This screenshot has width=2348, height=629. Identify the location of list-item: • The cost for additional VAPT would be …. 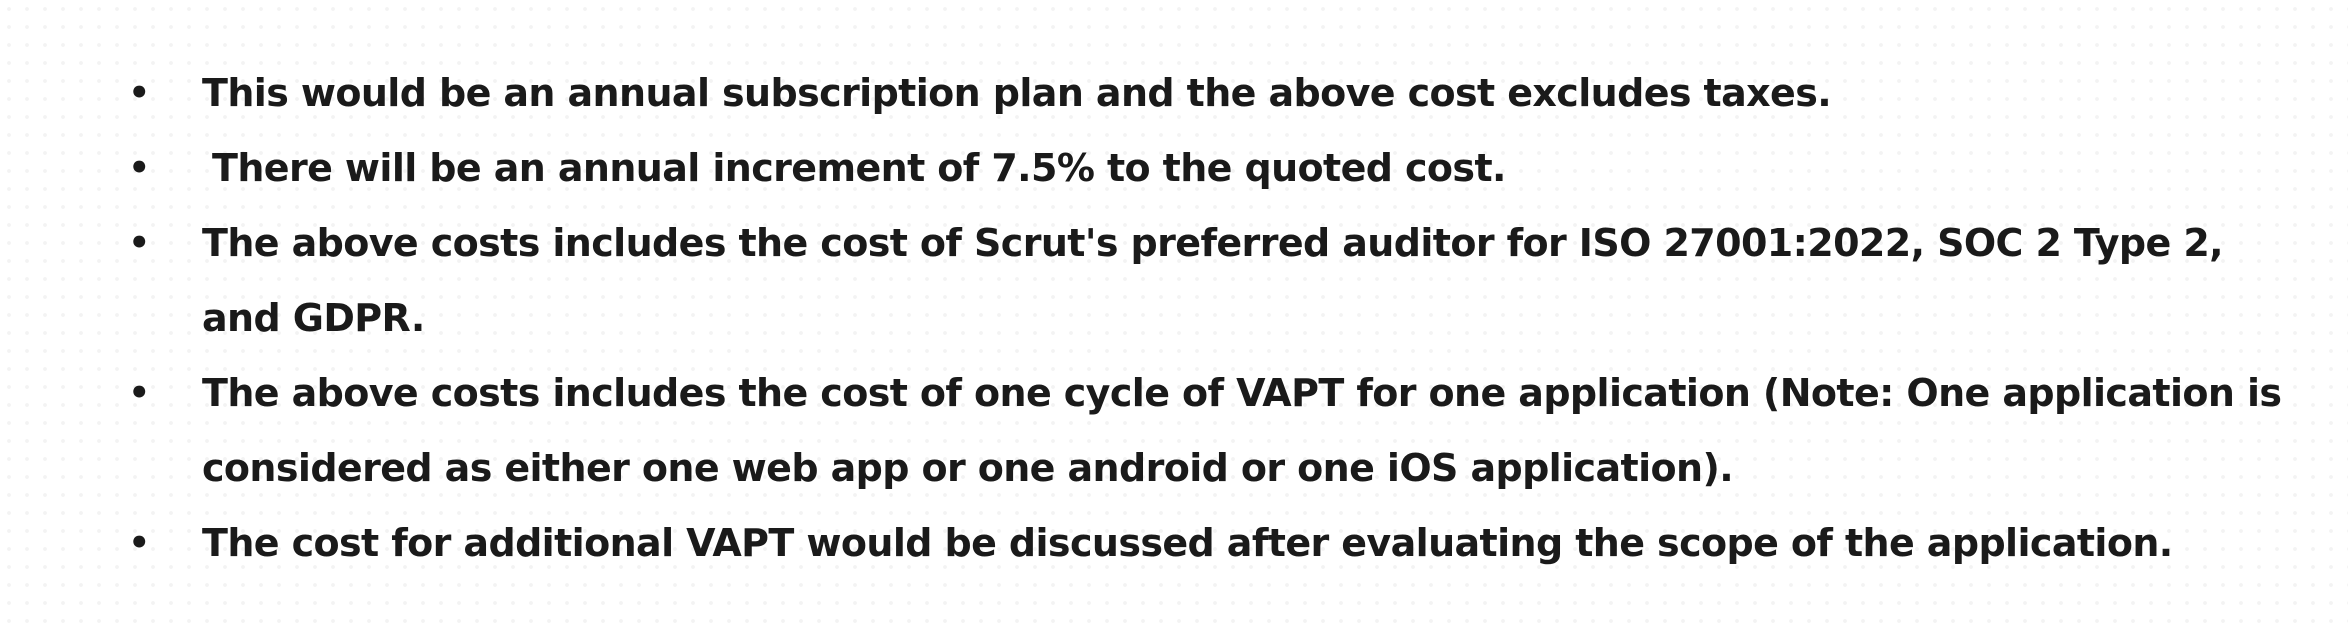
(1151, 543).